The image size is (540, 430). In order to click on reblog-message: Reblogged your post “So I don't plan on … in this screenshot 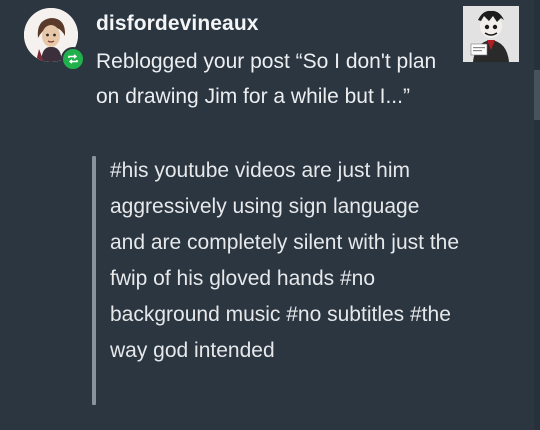, I will do `click(276, 79)`.